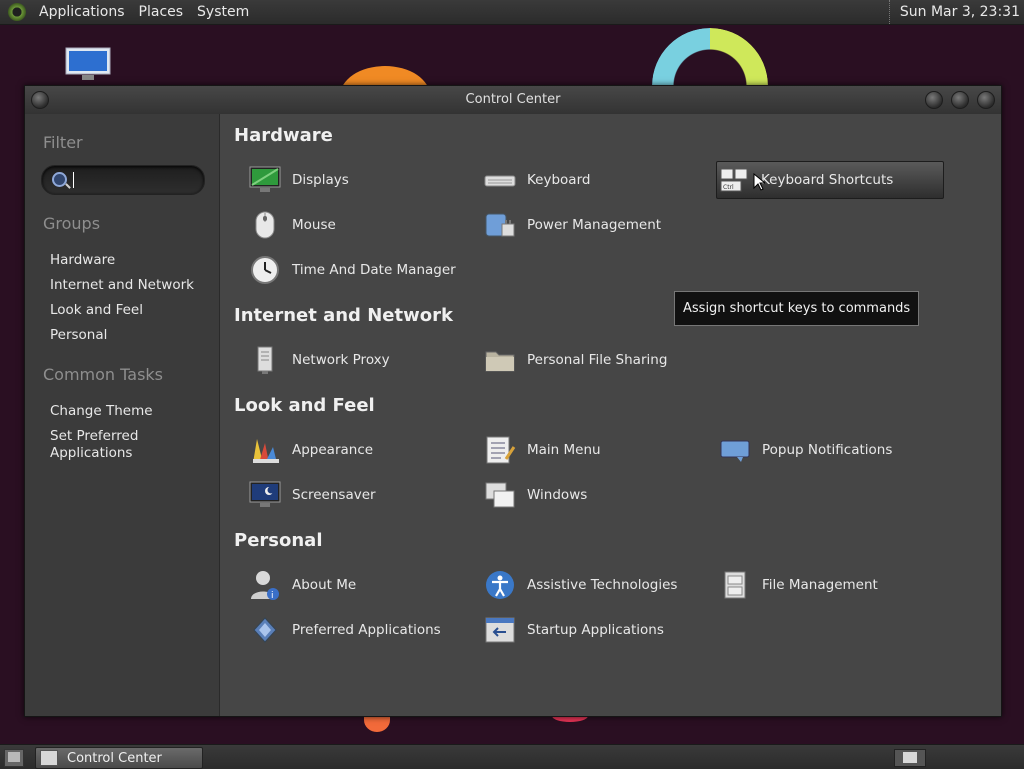 The image size is (1024, 769). What do you see at coordinates (59, 179) in the screenshot?
I see `search-icon` at bounding box center [59, 179].